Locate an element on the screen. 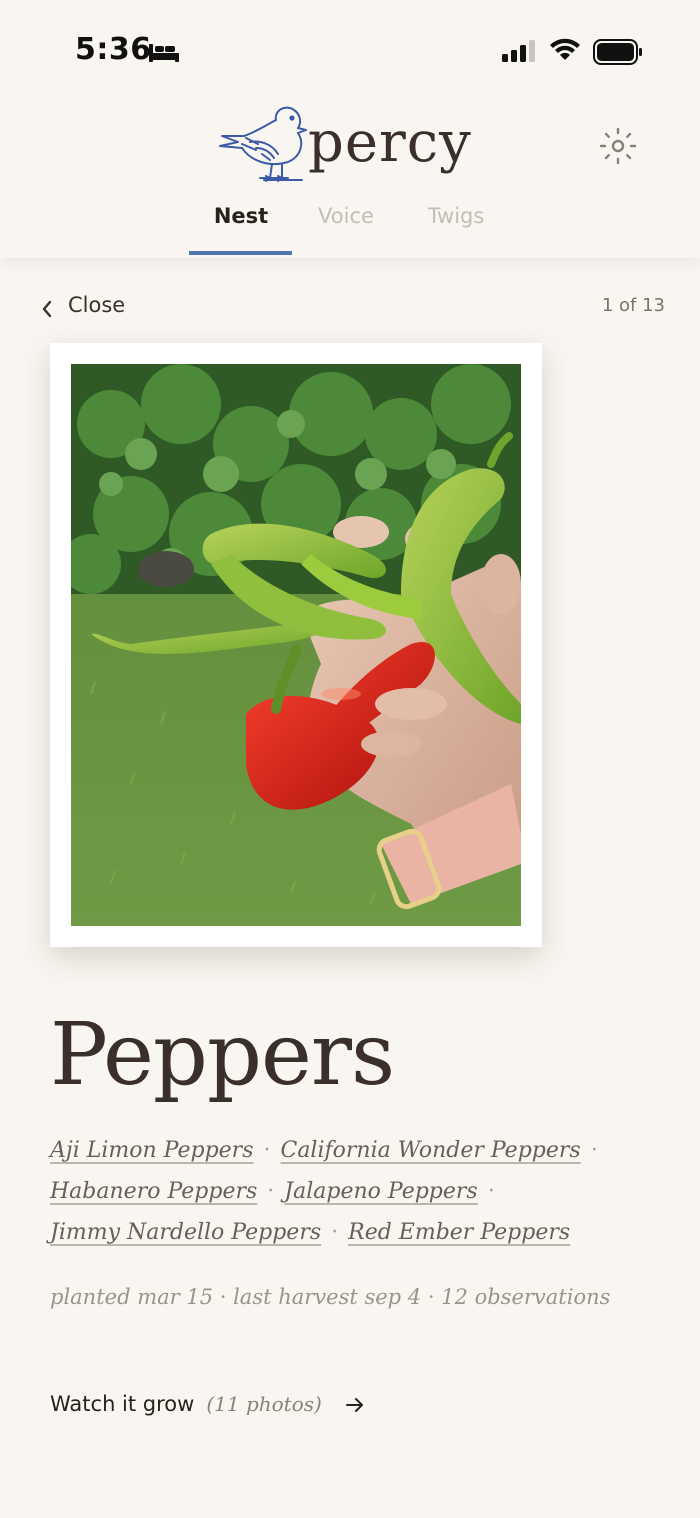  status-time: 5:36 is located at coordinates (113, 49).